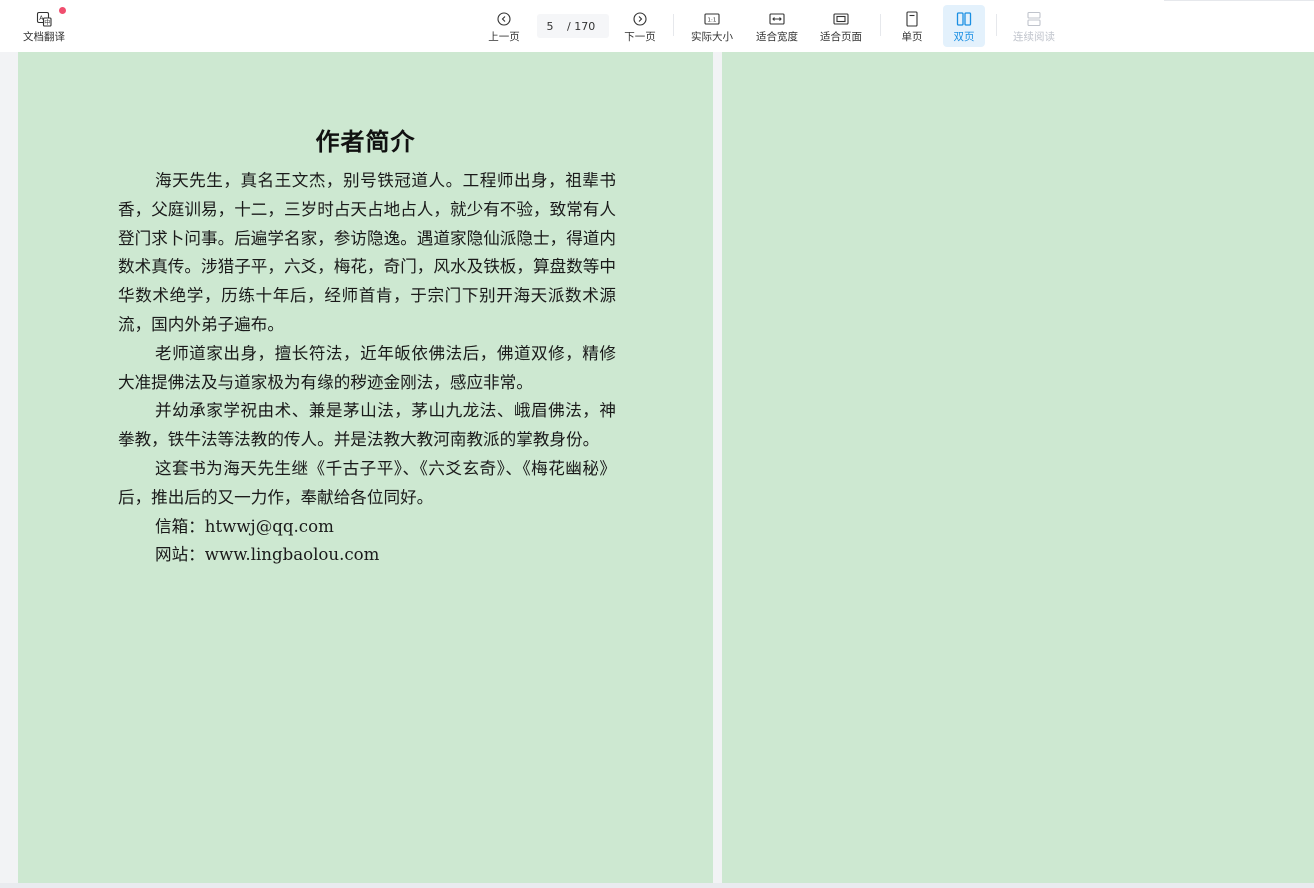 The height and width of the screenshot is (888, 1314). I want to click on double-page-icon, so click(964, 19).